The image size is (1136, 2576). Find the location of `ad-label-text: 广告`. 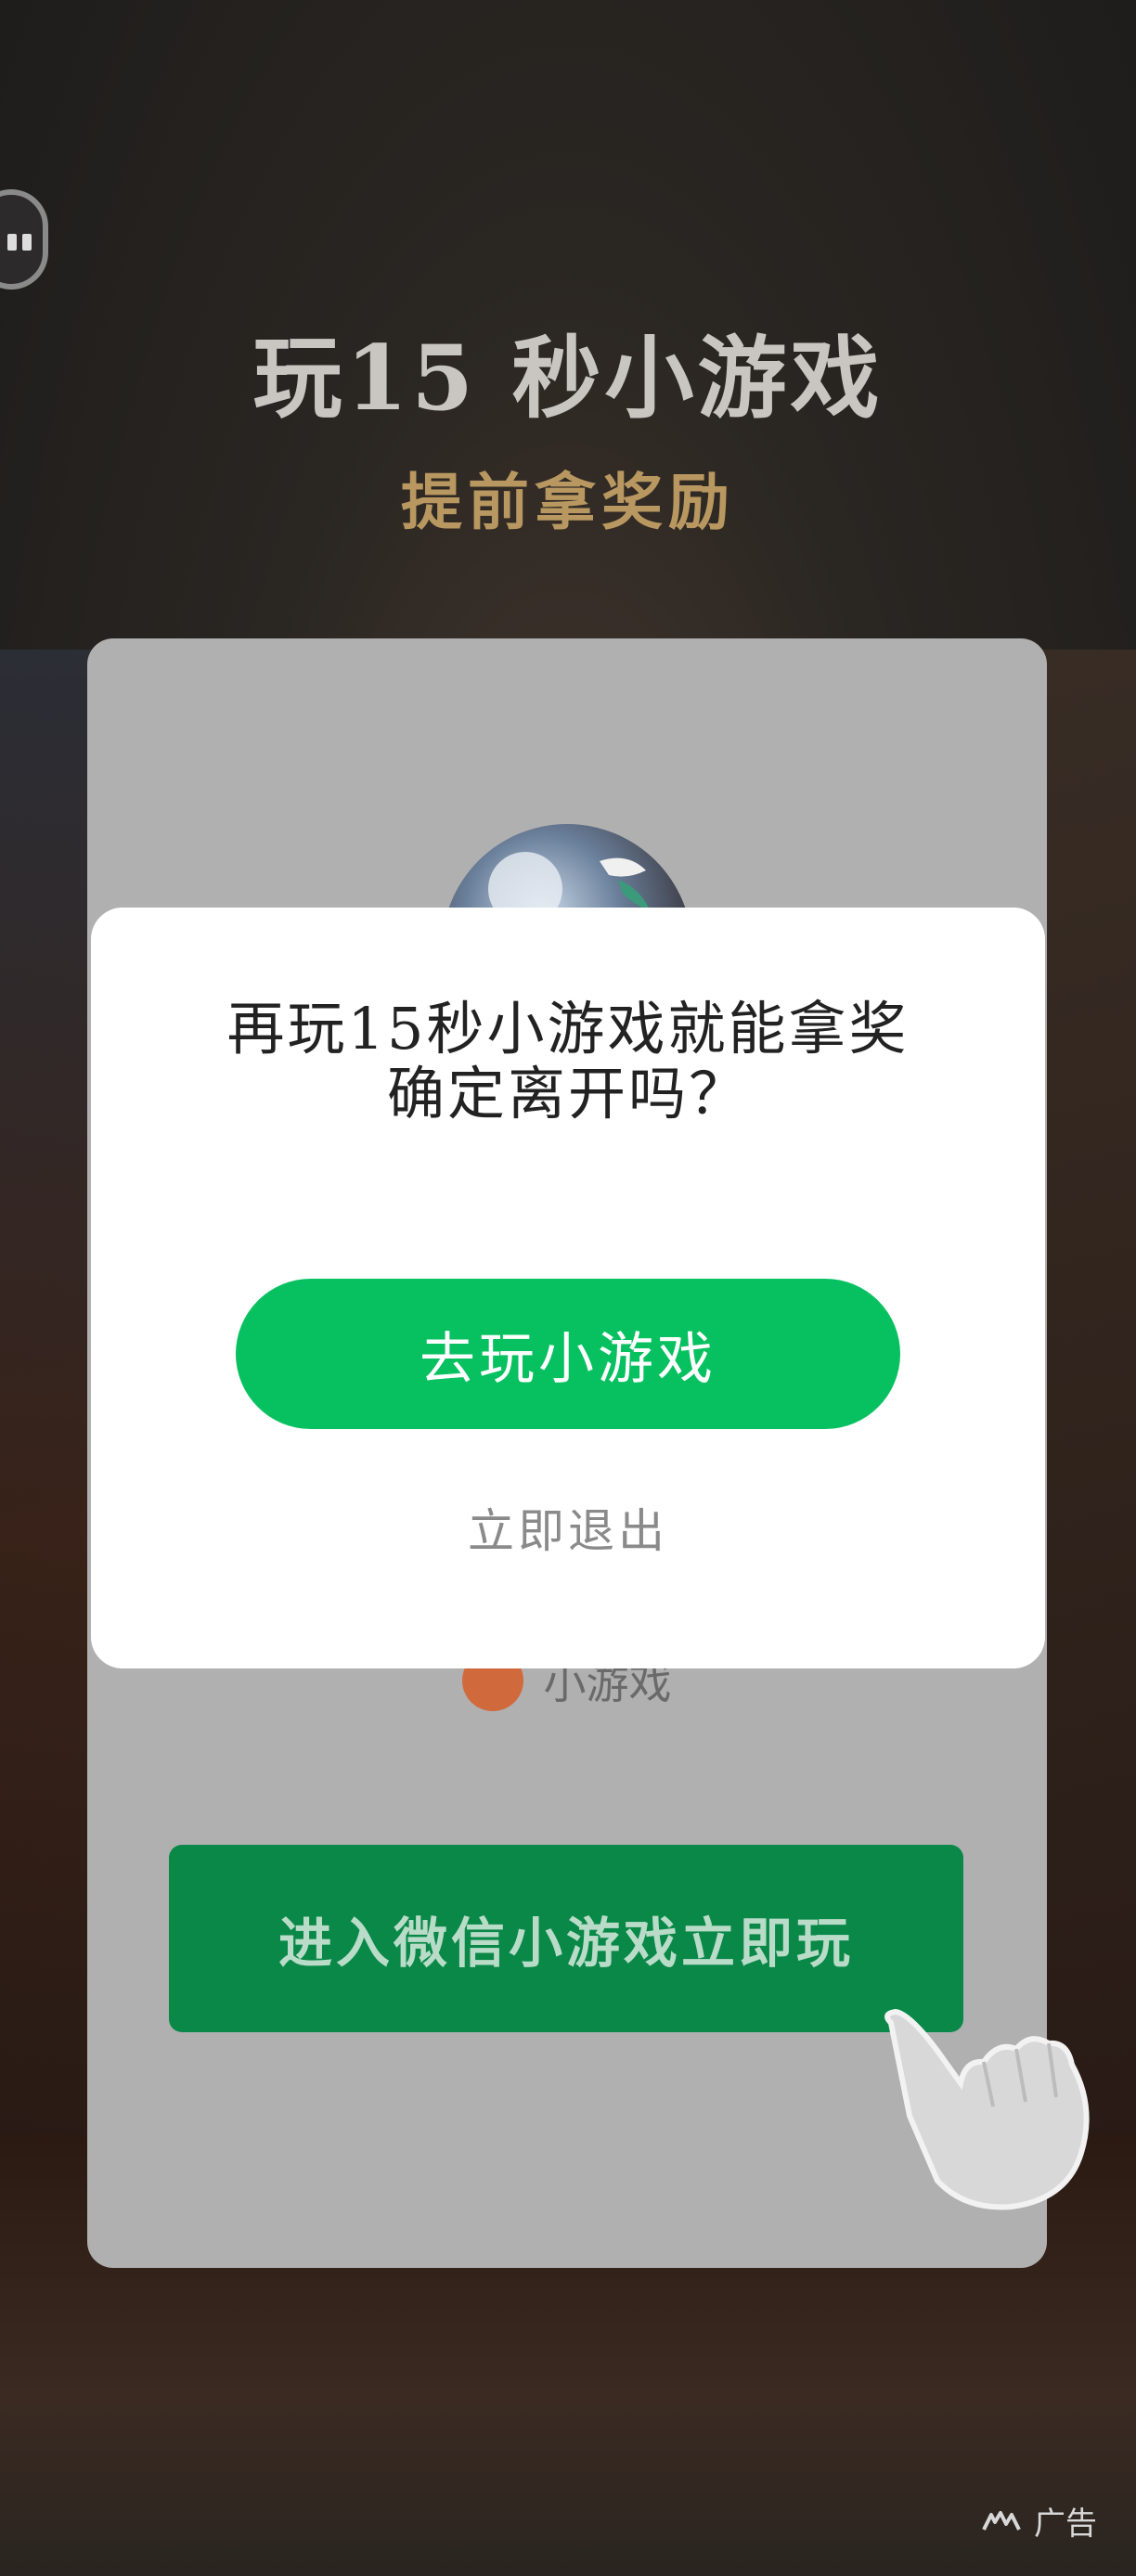

ad-label-text: 广告 is located at coordinates (1065, 2524).